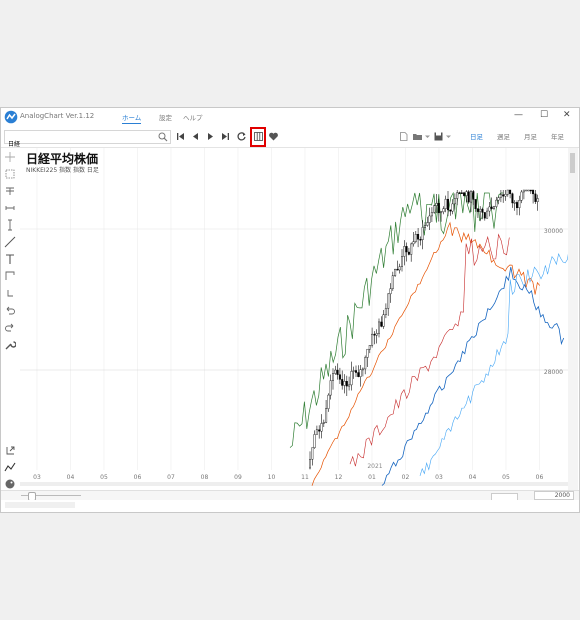 This screenshot has height=620, width=580. Describe the element at coordinates (273, 136) in the screenshot. I see `heart-icon` at that location.